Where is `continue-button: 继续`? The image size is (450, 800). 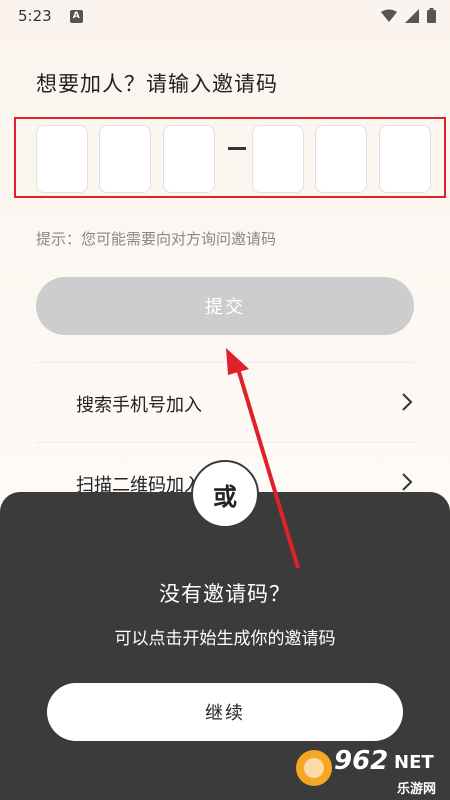 continue-button: 继续 is located at coordinates (225, 712).